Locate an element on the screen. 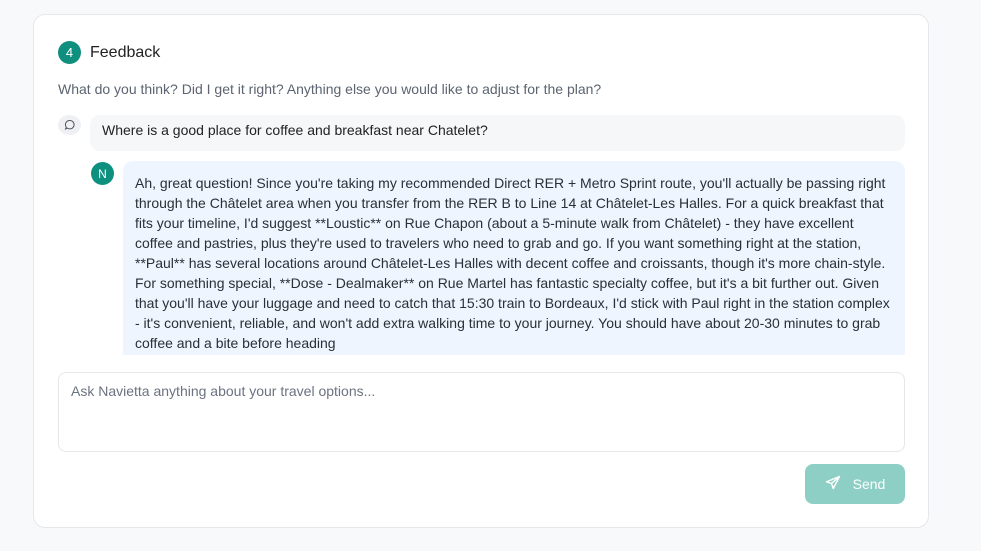  send-button-label: Send is located at coordinates (869, 484).